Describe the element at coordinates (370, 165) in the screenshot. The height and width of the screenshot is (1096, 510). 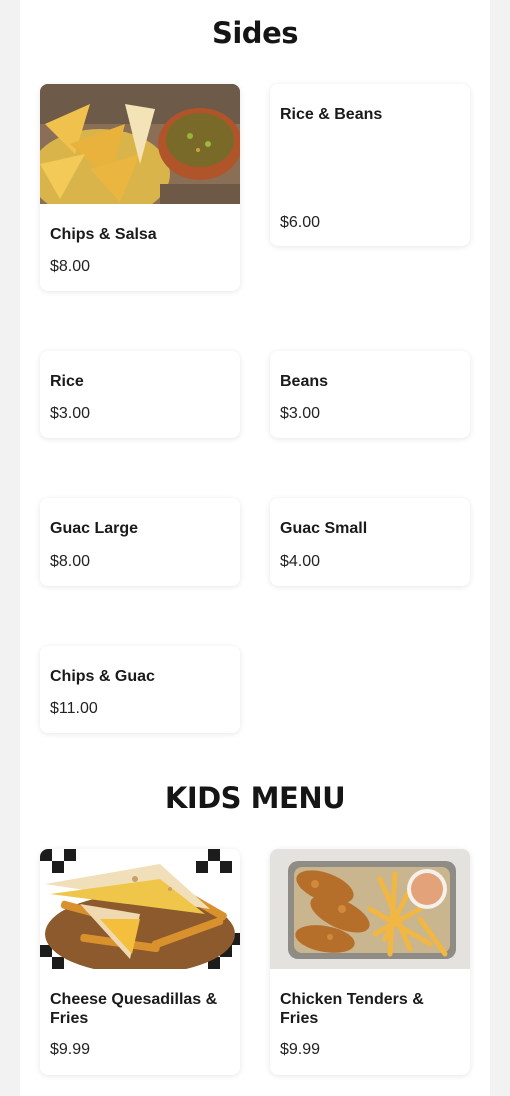
I see `menu-item-card: Rice & Beans $6.00` at that location.